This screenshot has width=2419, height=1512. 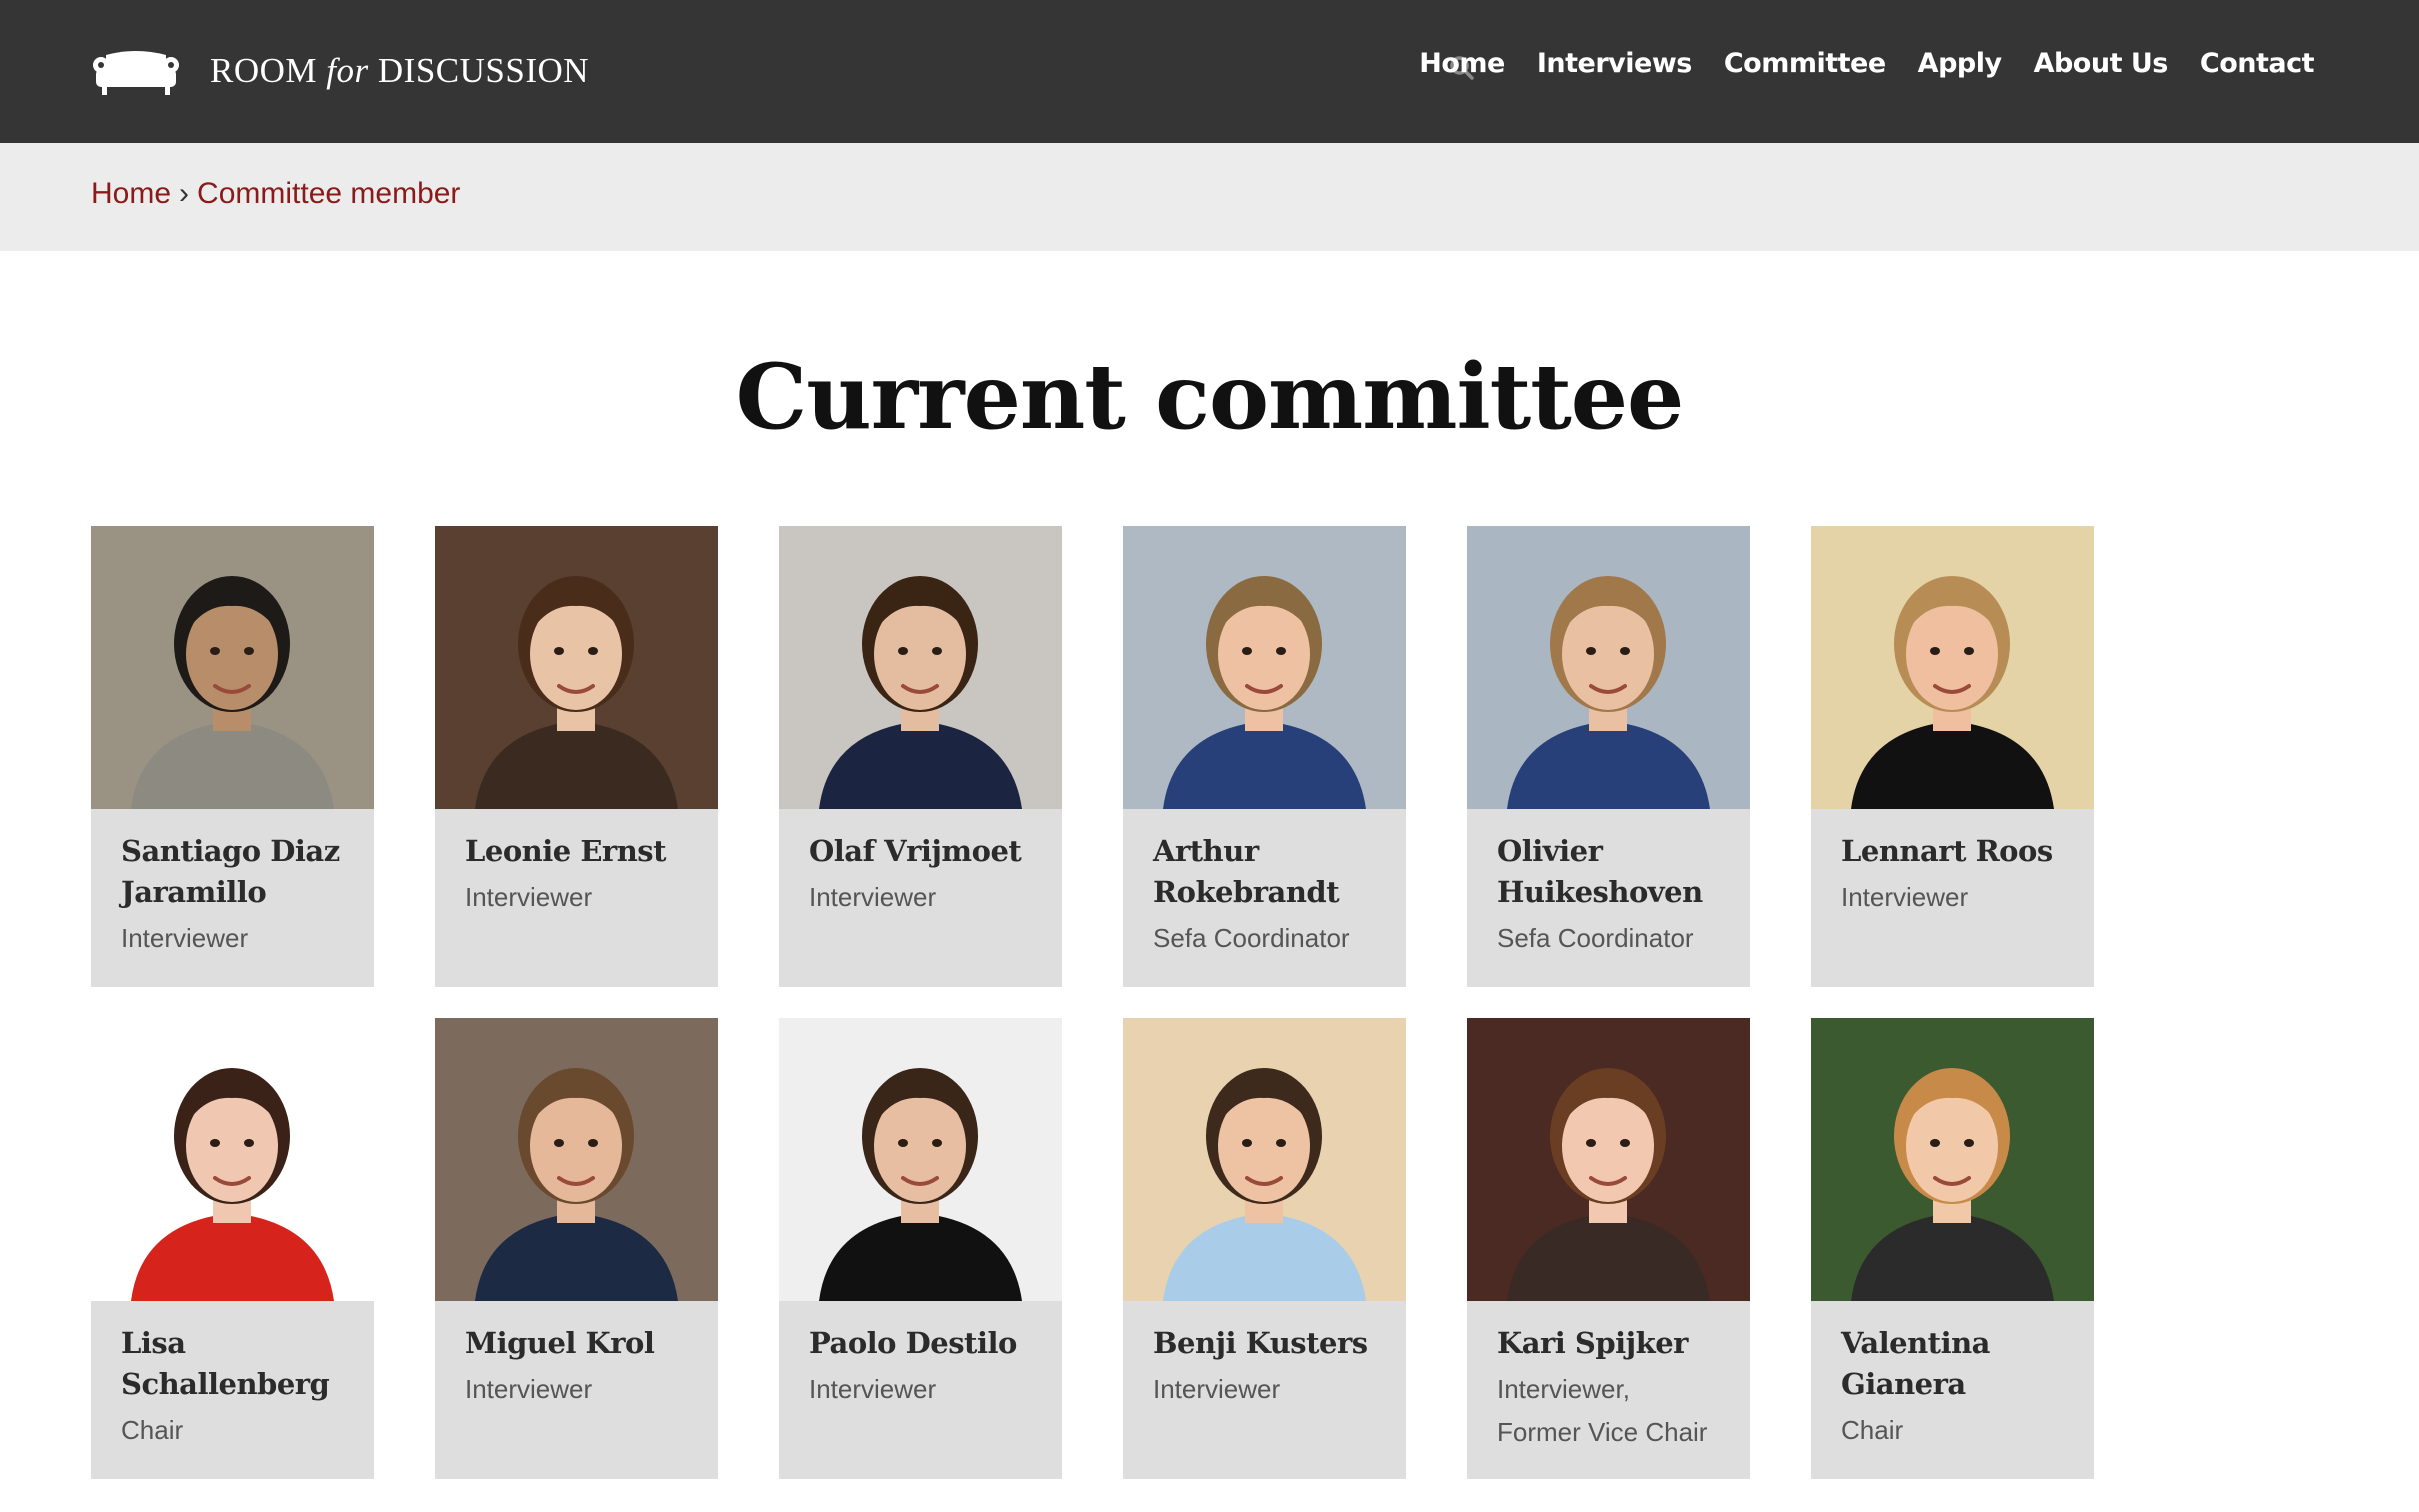 What do you see at coordinates (1960, 63) in the screenshot?
I see `nav-apply: Apply` at bounding box center [1960, 63].